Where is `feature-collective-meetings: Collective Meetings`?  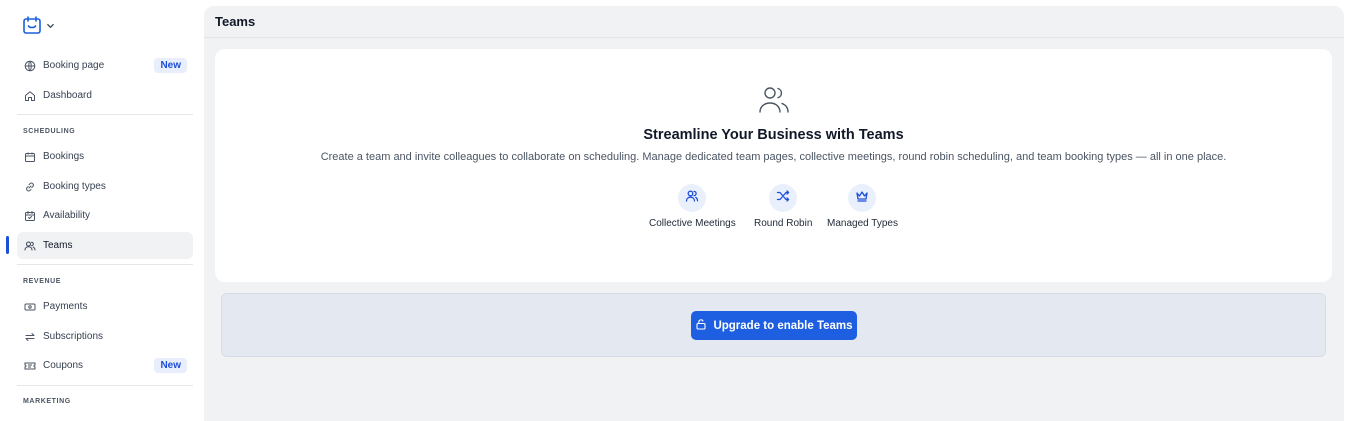
feature-collective-meetings: Collective Meetings is located at coordinates (692, 206).